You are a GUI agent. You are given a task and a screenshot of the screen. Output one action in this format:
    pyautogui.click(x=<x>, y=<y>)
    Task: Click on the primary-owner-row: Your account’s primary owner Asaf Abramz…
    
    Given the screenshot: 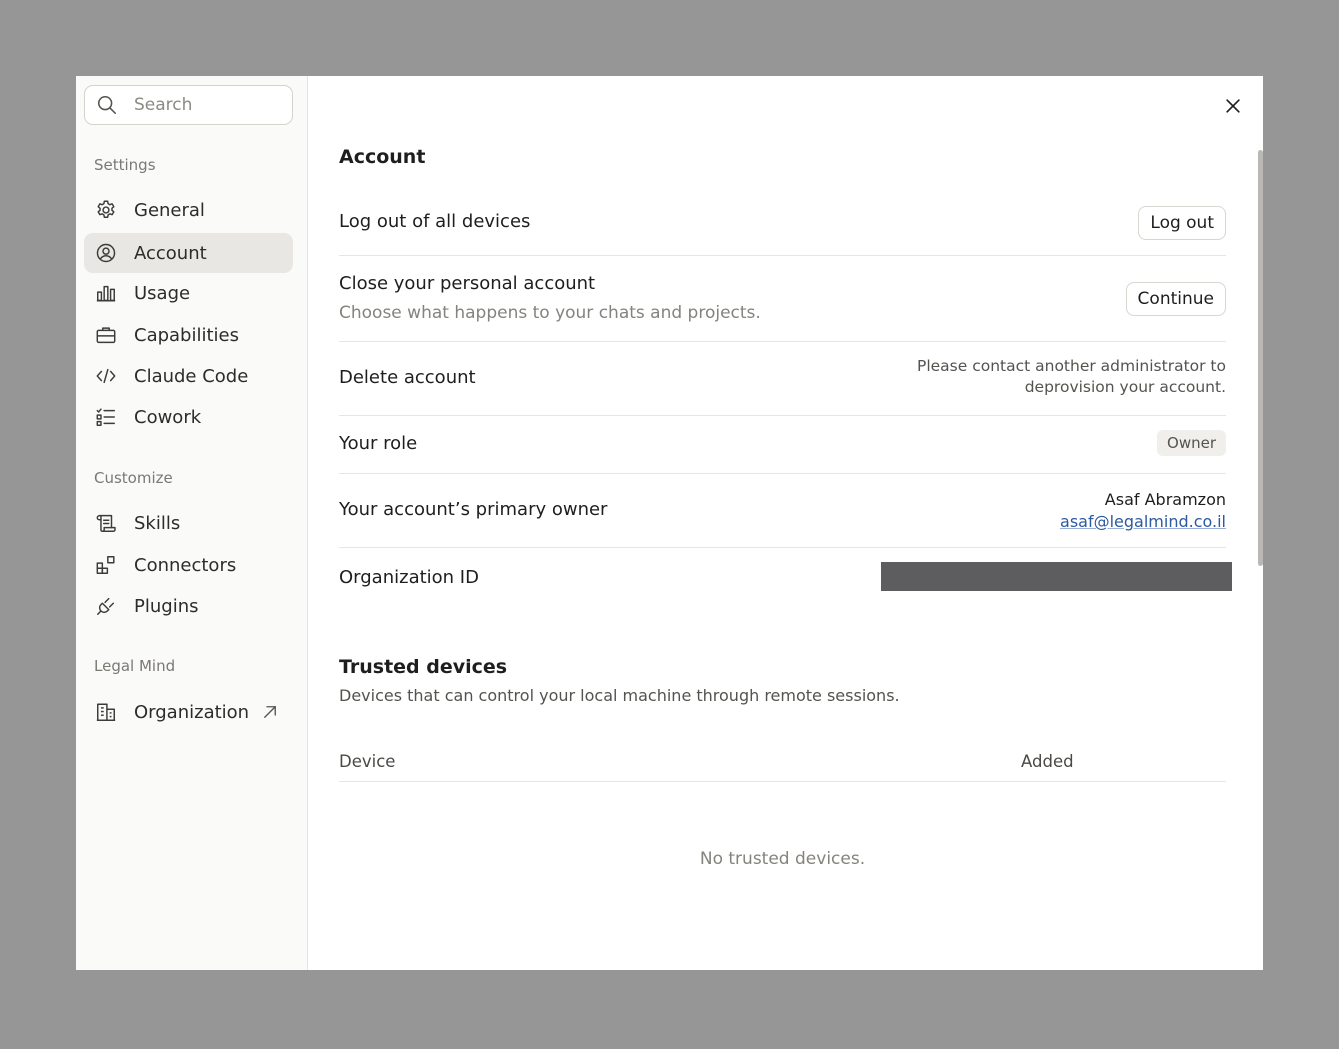 What is the action you would take?
    pyautogui.click(x=782, y=511)
    